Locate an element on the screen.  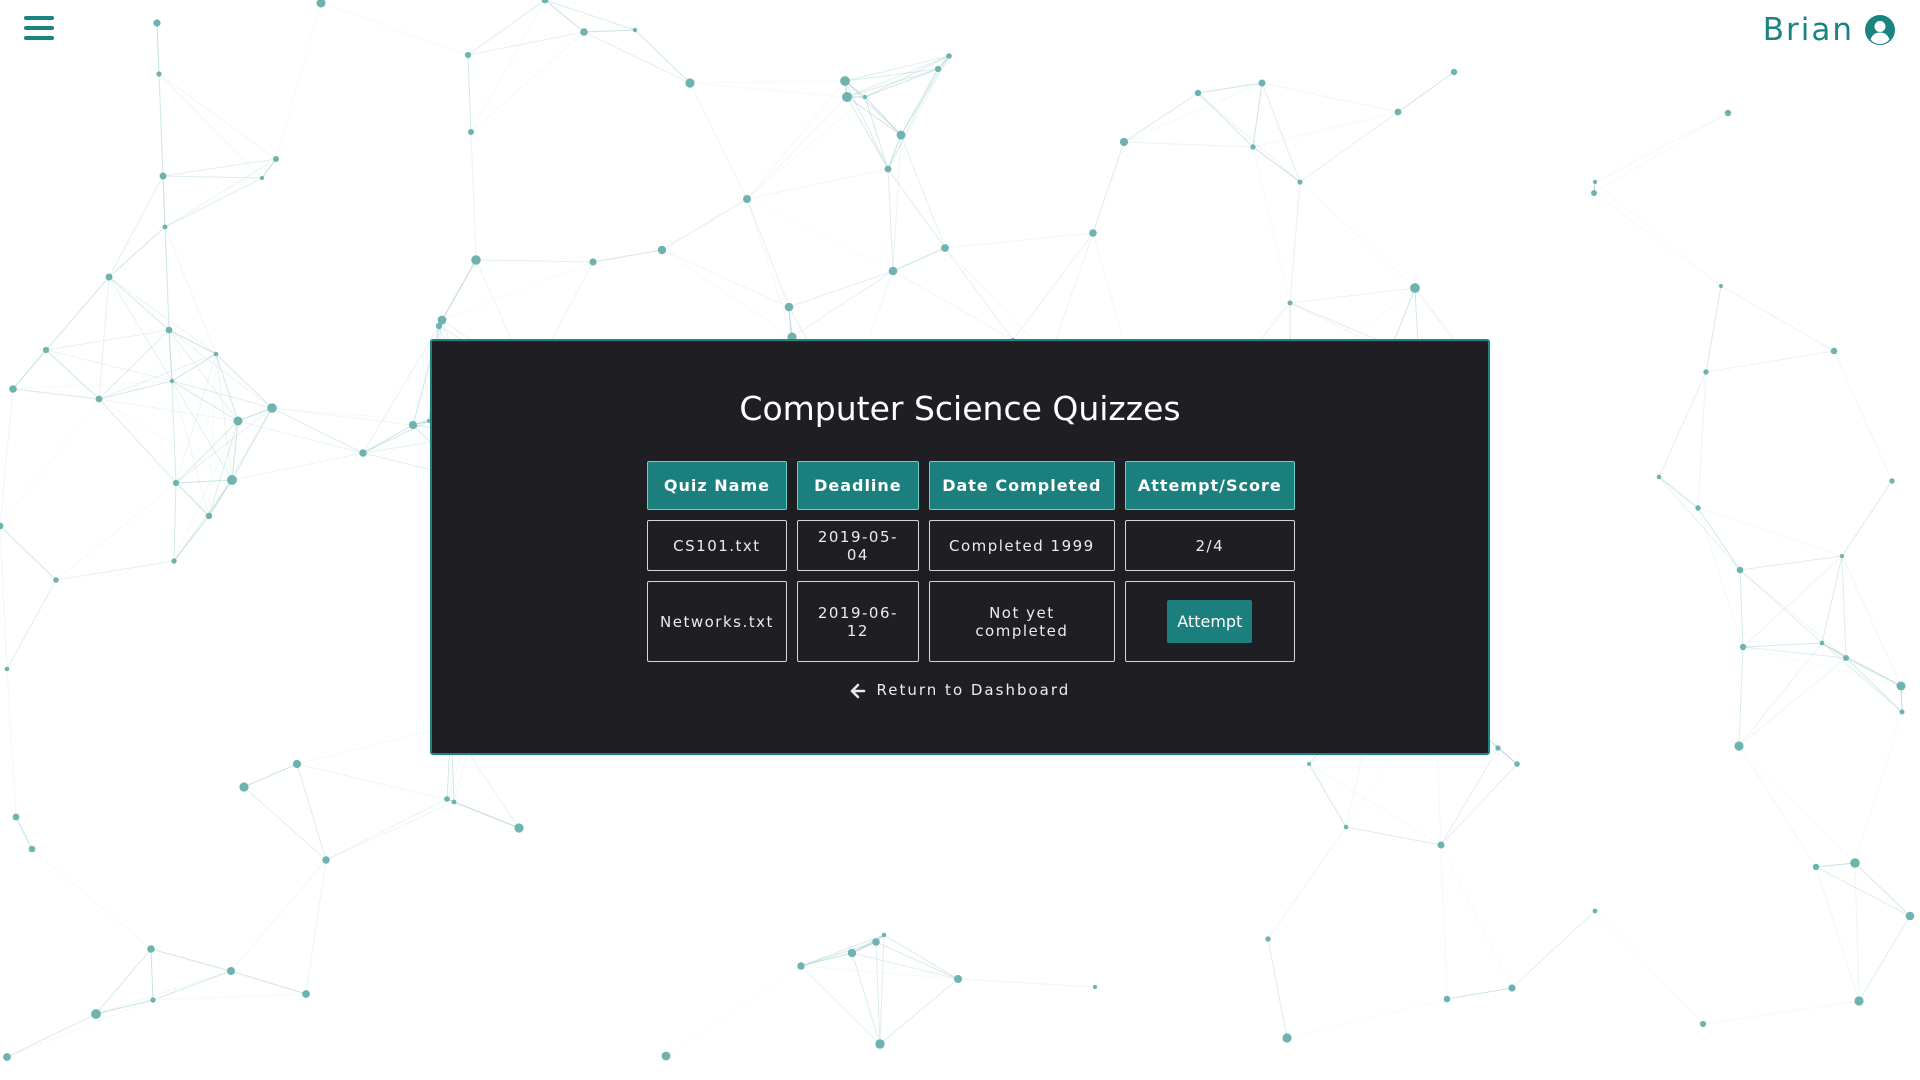
date-completed-cell: Completed 1999 is located at coordinates (1021, 545).